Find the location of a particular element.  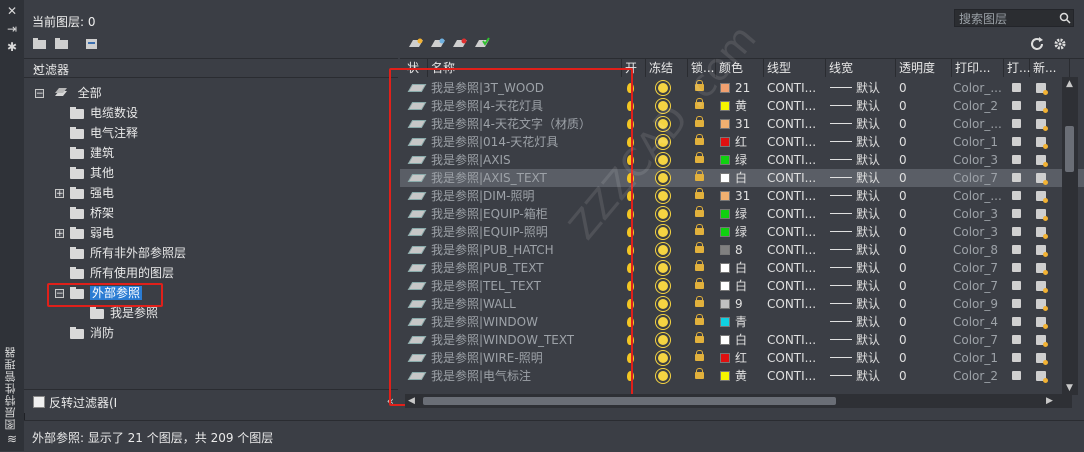

column-header: 透明度 is located at coordinates (924, 68).